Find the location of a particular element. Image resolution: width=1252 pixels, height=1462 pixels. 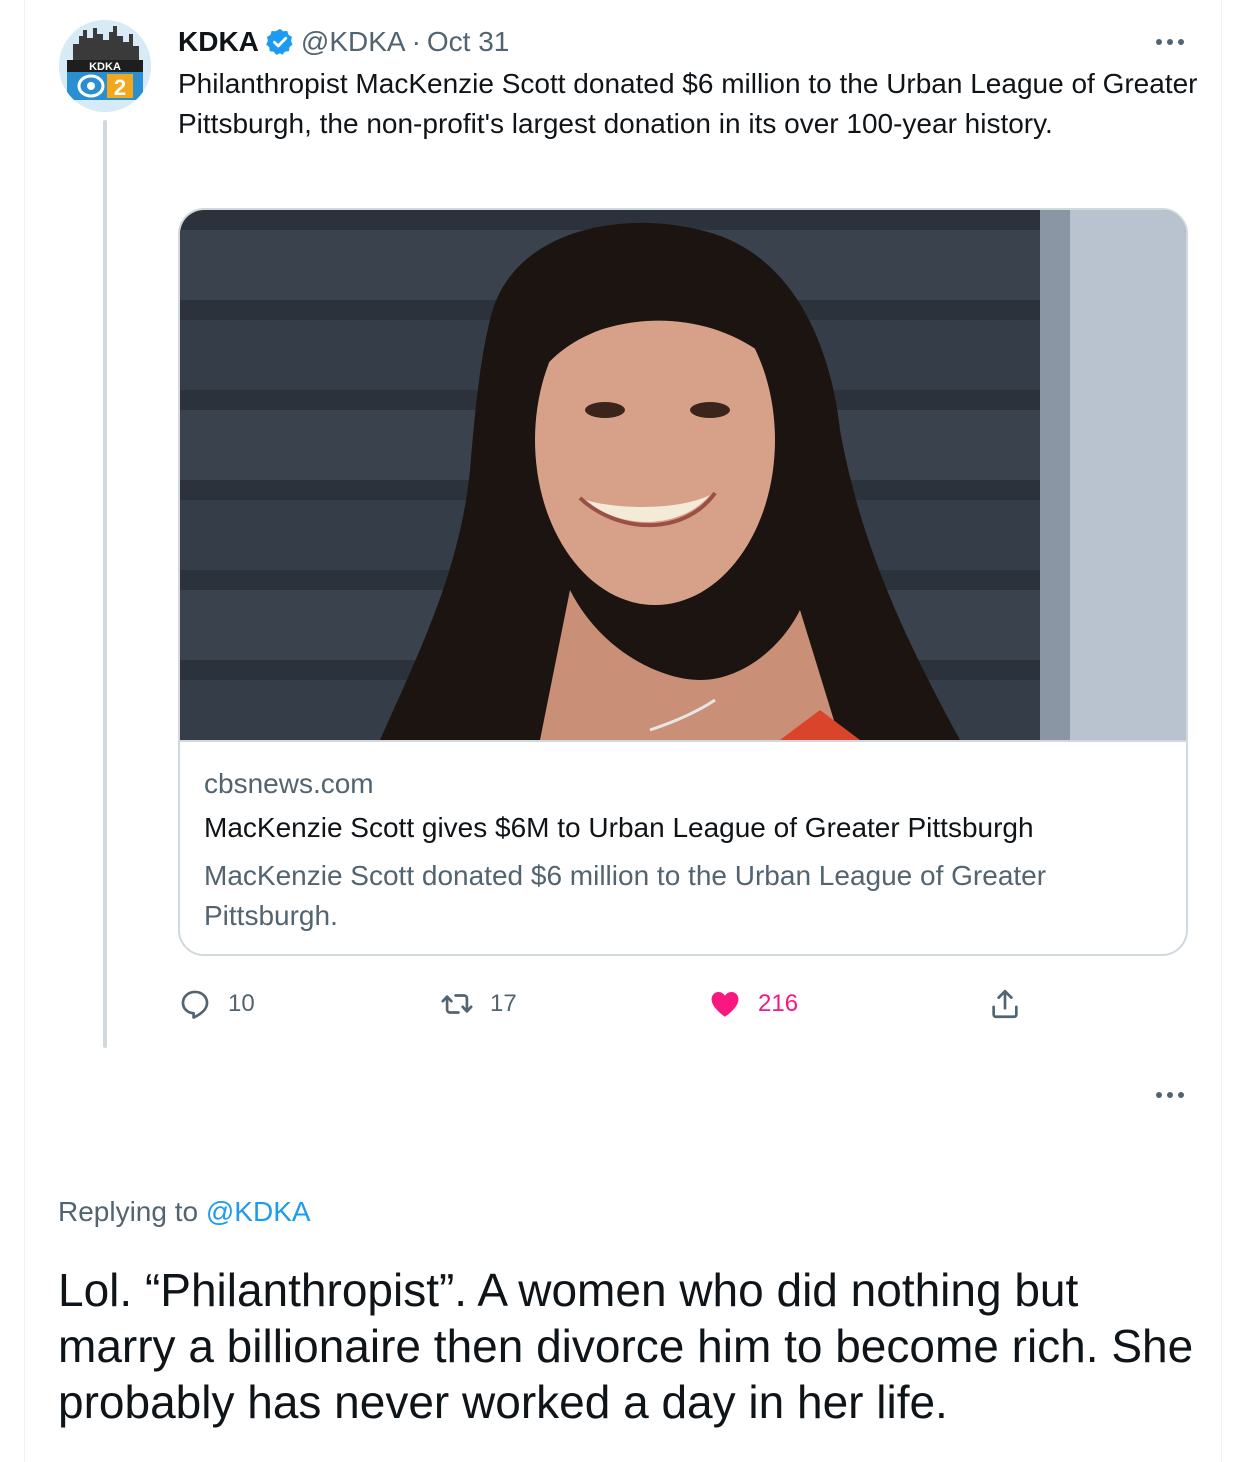

reply-more-icon is located at coordinates (1170, 1095).